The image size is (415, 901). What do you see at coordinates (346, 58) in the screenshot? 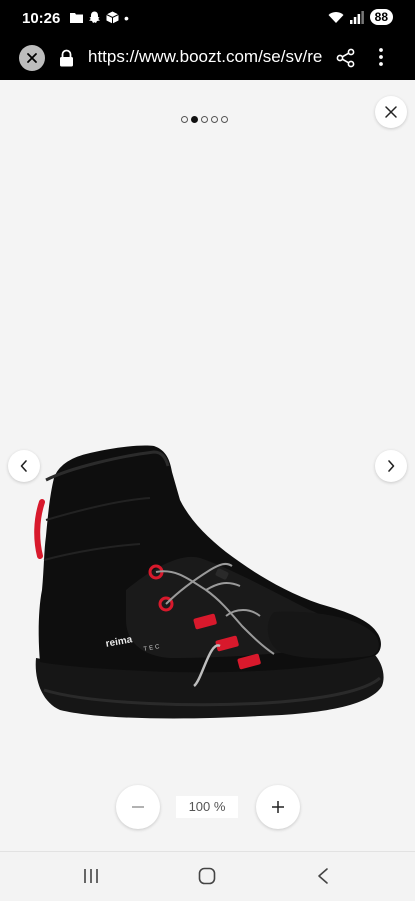
I see `share-icon` at bounding box center [346, 58].